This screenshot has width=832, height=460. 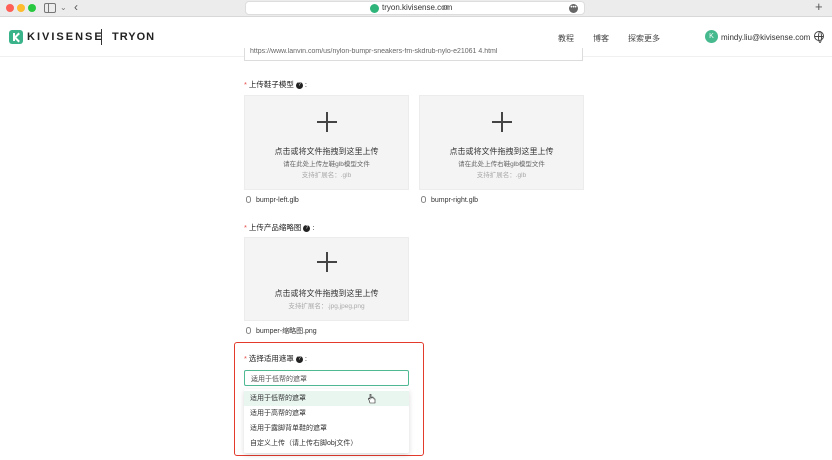 What do you see at coordinates (819, 37) in the screenshot?
I see `language-globe-icon` at bounding box center [819, 37].